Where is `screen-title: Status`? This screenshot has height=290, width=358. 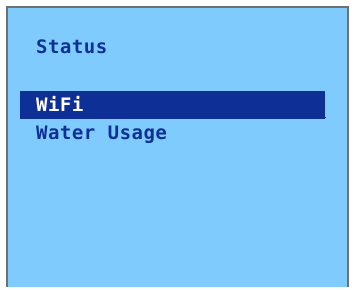
screen-title: Status is located at coordinates (72, 47).